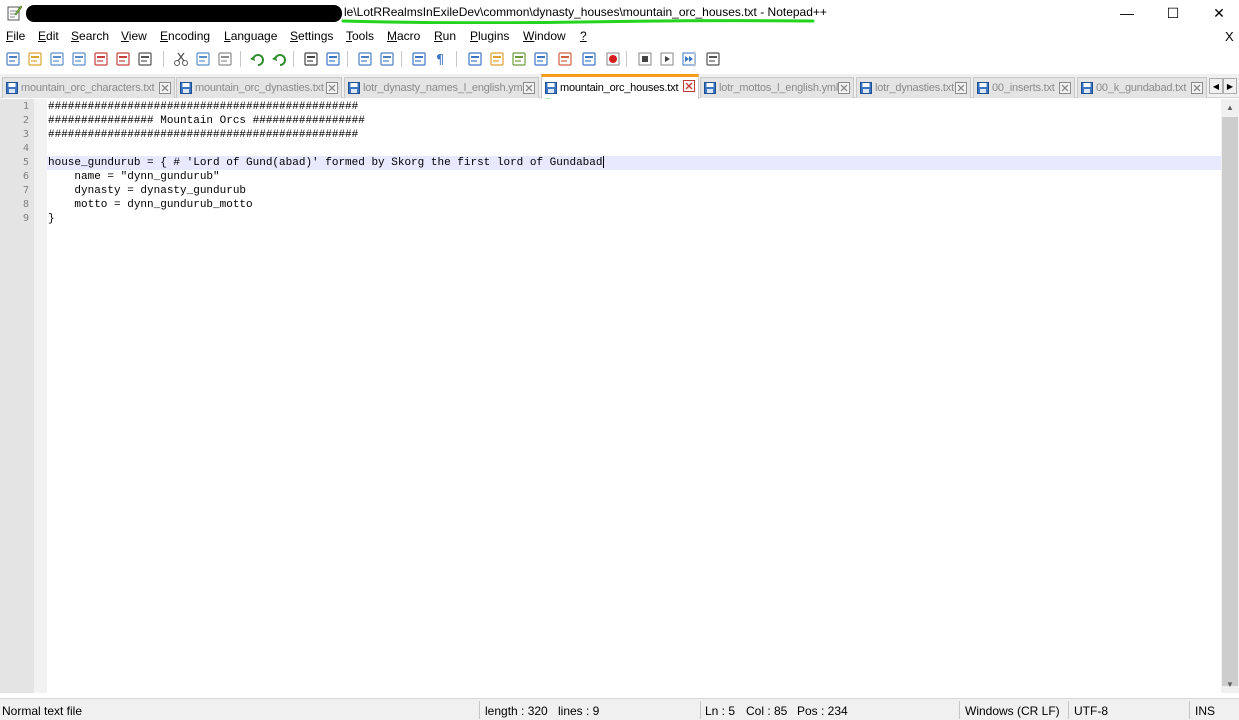 This screenshot has width=1239, height=720. What do you see at coordinates (1230, 684) in the screenshot?
I see `scroll-down-arrow-icon: ▼` at bounding box center [1230, 684].